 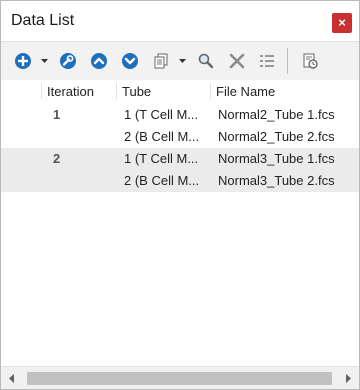 I want to click on column-header-tube: Tube, so click(x=136, y=91).